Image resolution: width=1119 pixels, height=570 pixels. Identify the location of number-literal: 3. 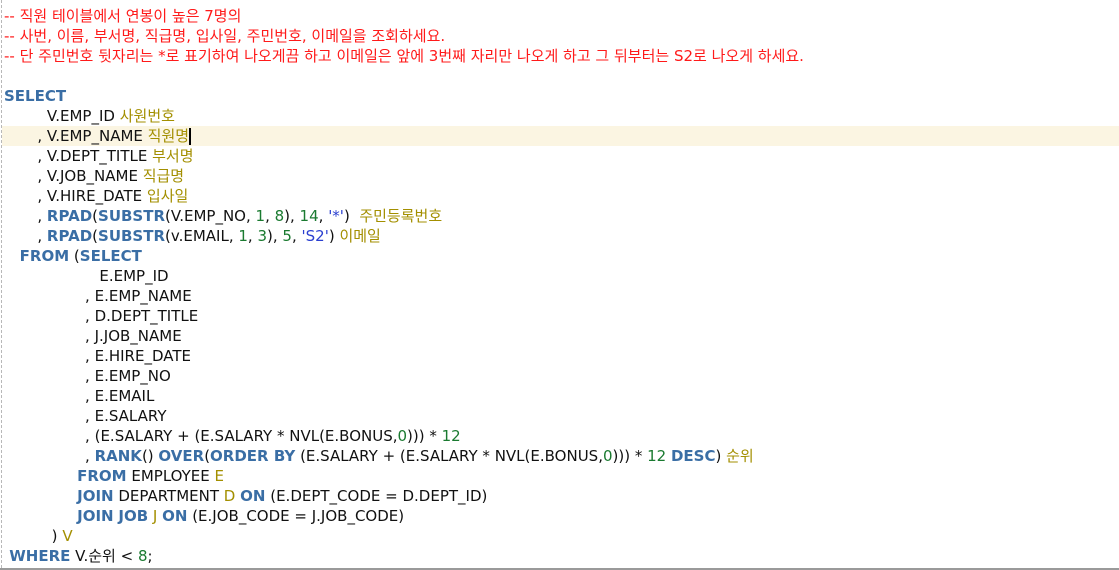
(262, 236).